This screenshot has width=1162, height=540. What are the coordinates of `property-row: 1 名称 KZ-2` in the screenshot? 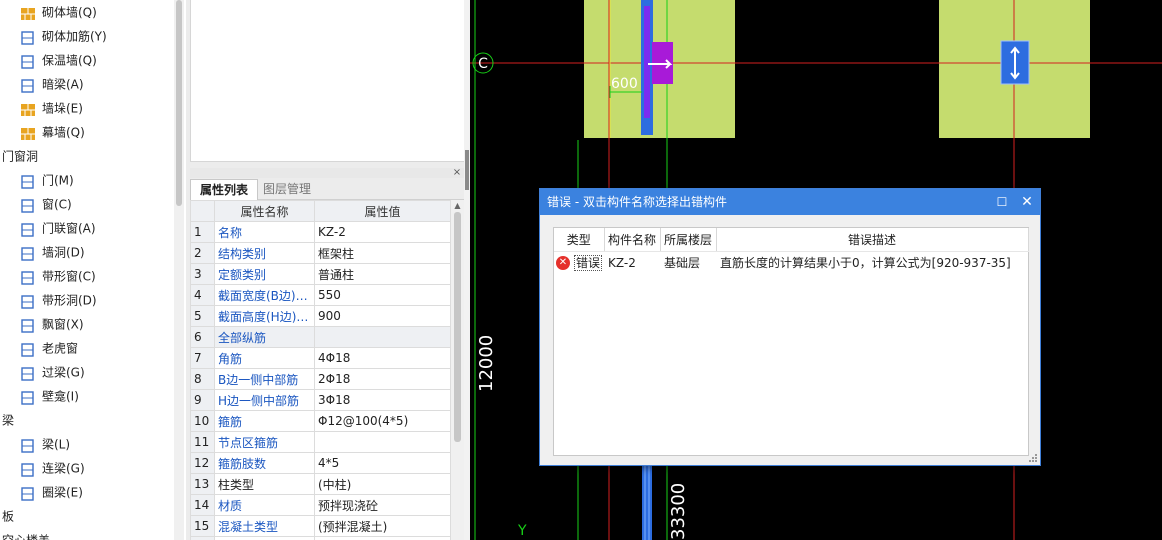 It's located at (320, 232).